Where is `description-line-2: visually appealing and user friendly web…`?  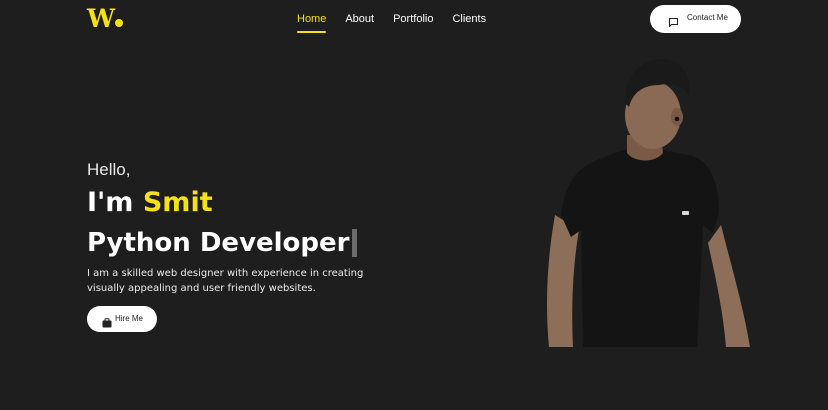 description-line-2: visually appealing and user friendly web… is located at coordinates (201, 288).